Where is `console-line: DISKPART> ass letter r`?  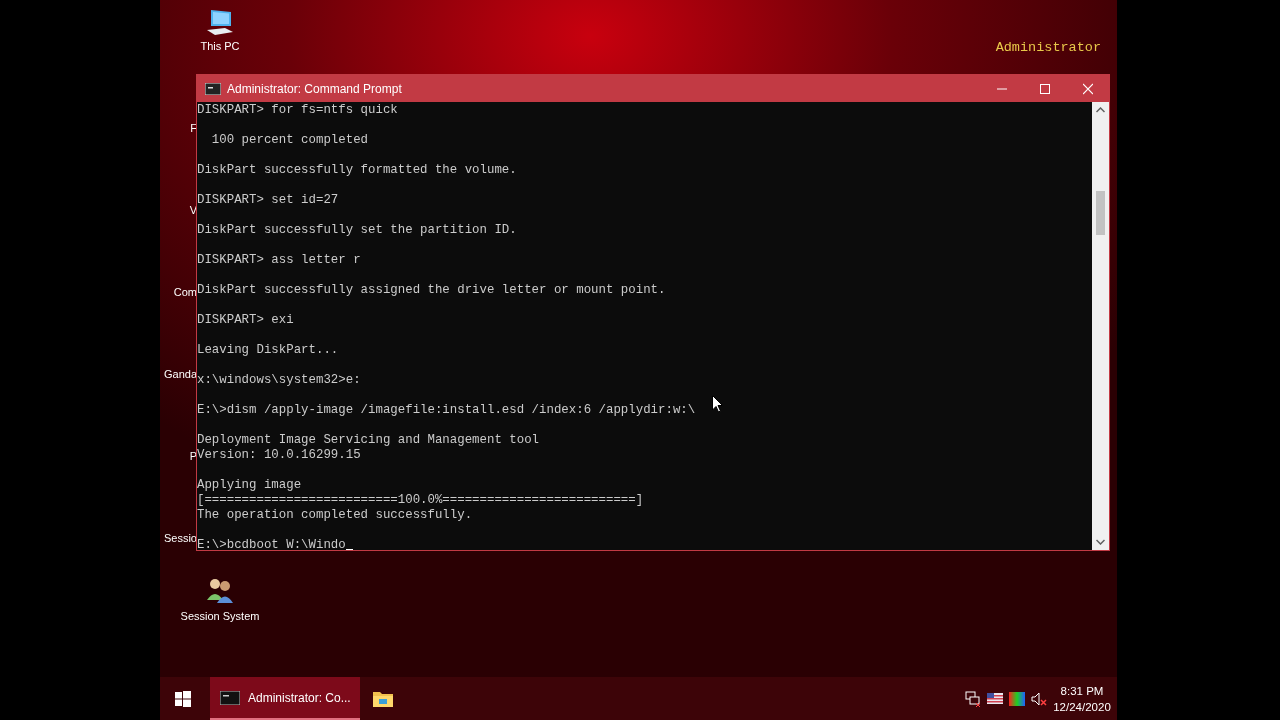 console-line: DISKPART> ass letter r is located at coordinates (279, 260).